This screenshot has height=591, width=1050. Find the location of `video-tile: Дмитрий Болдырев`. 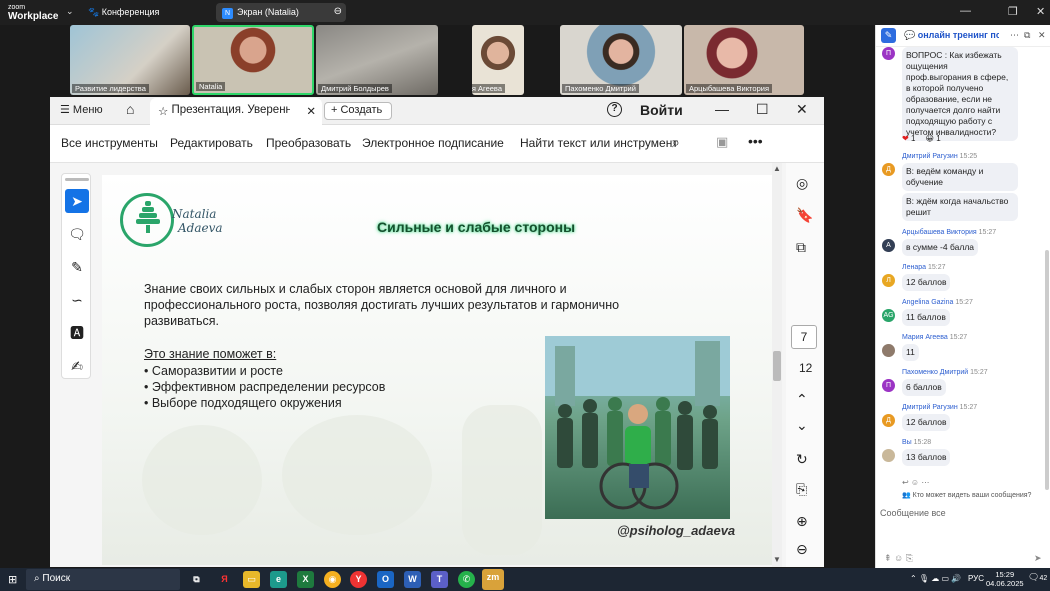

video-tile: Дмитрий Болдырев is located at coordinates (377, 60).